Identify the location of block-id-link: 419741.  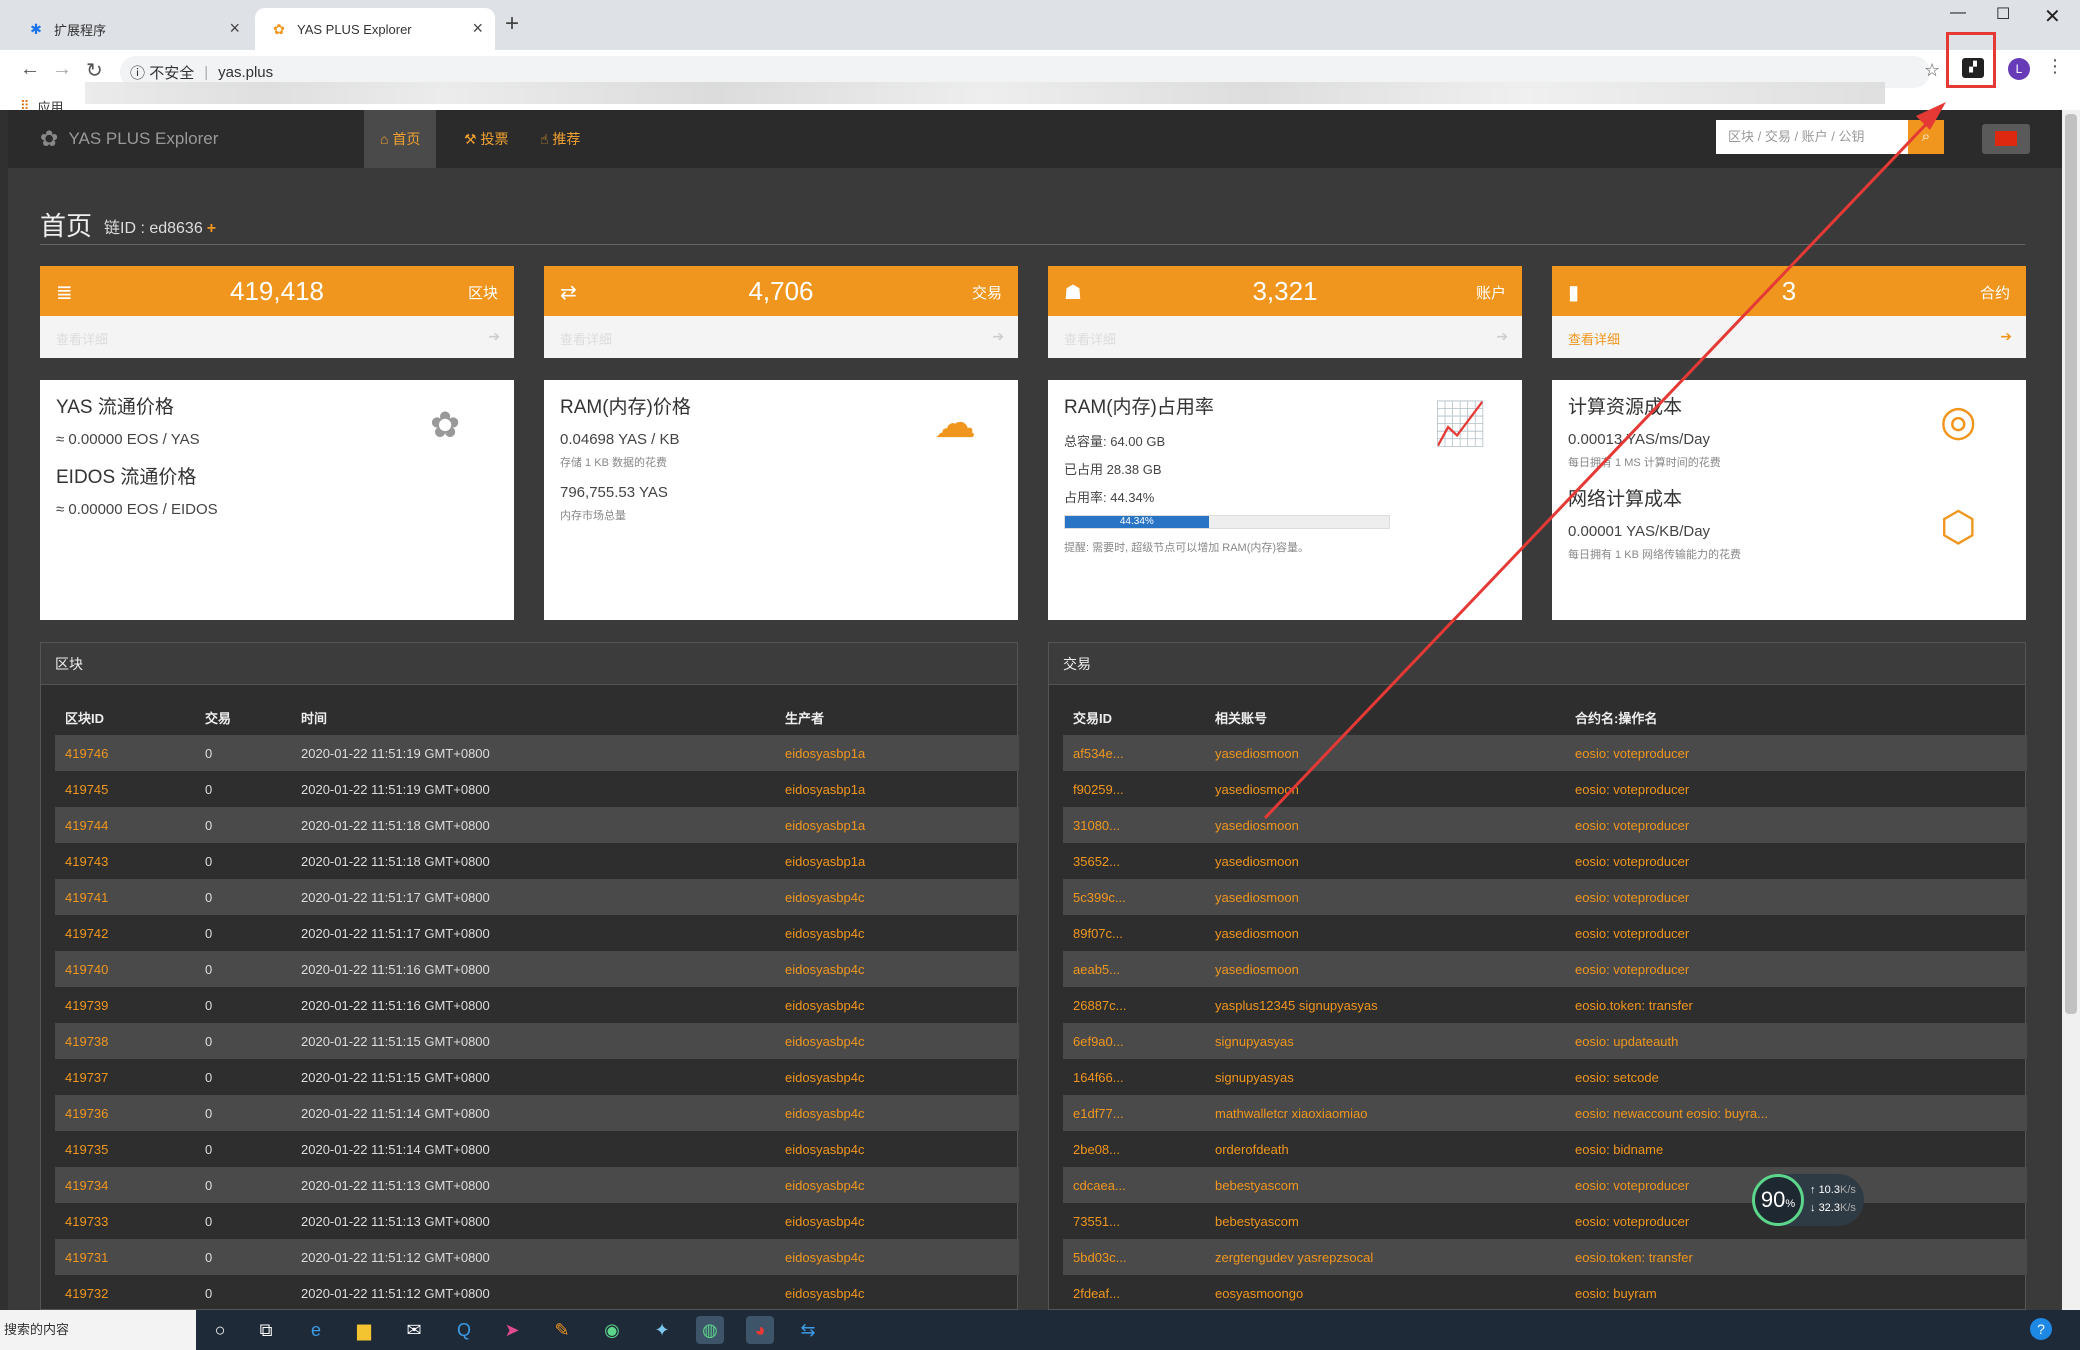
(125, 897).